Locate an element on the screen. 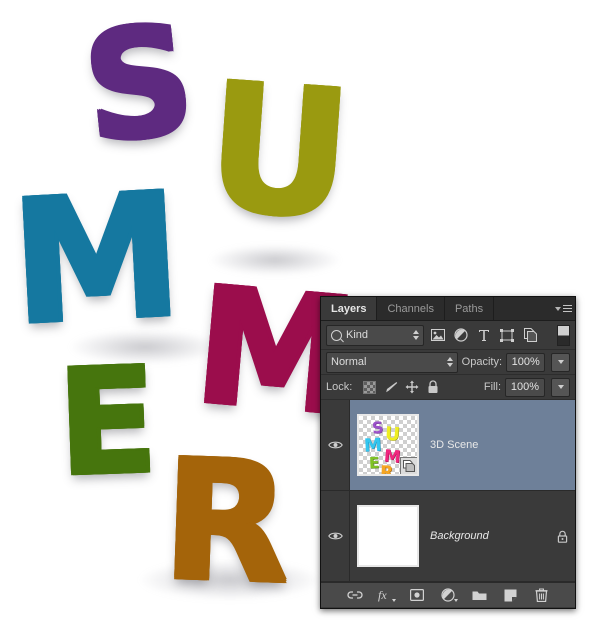 This screenshot has width=600, height=635. blend-mode-value: Normal is located at coordinates (349, 362).